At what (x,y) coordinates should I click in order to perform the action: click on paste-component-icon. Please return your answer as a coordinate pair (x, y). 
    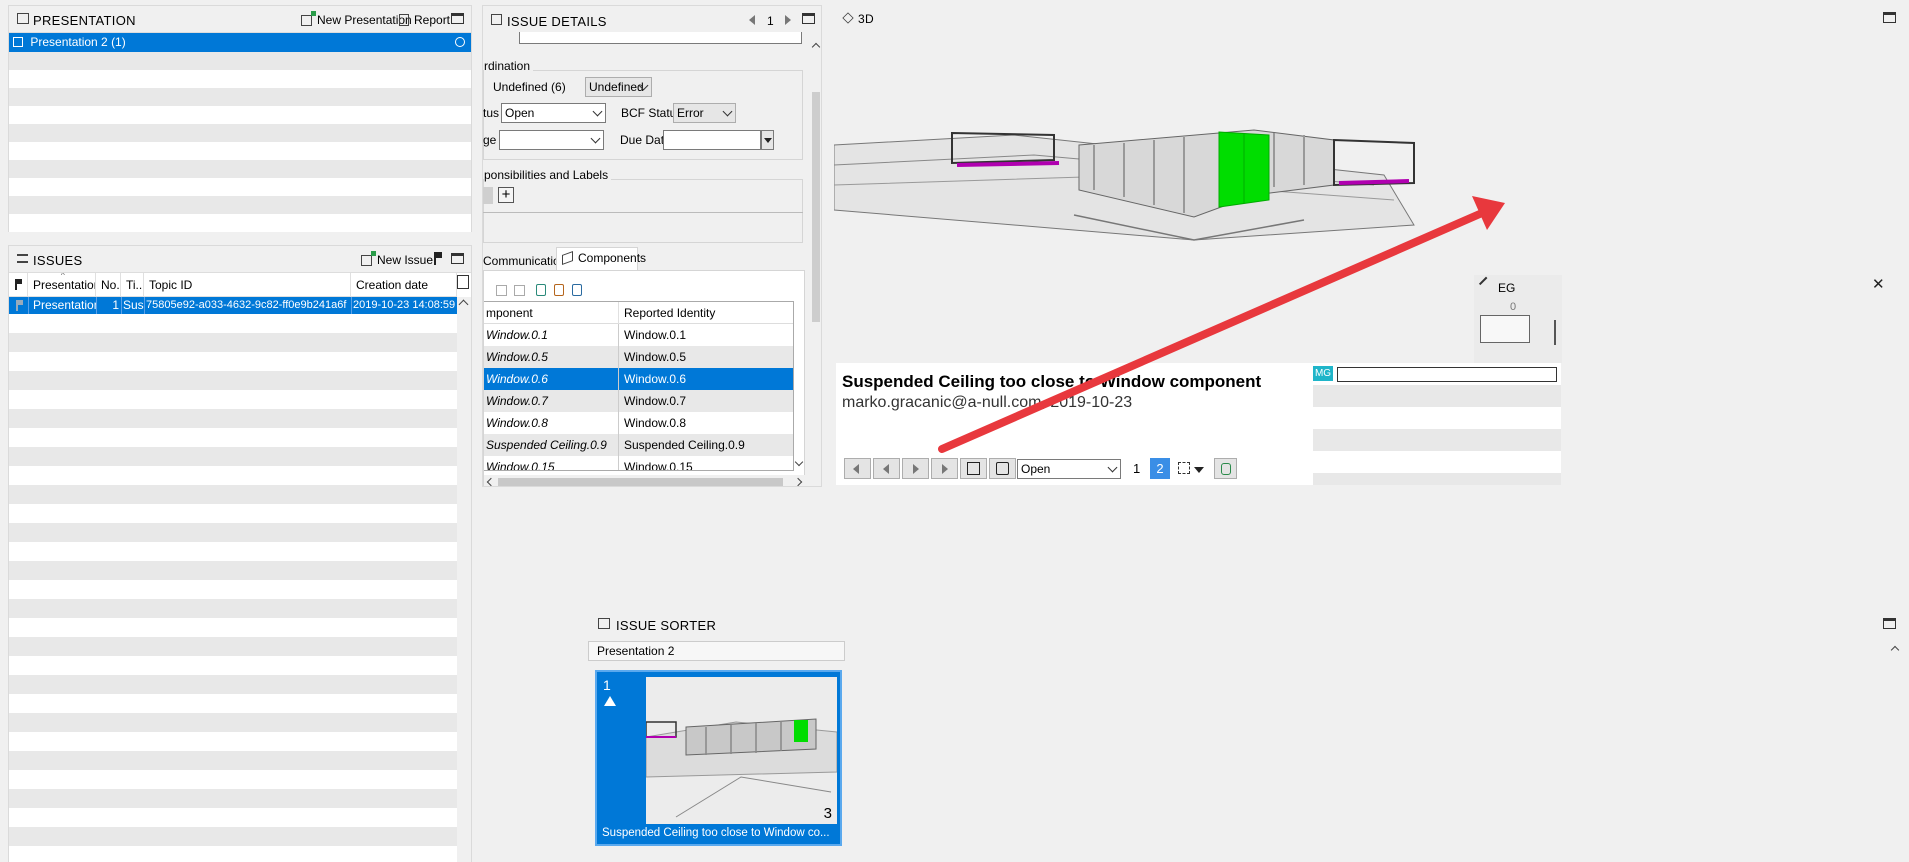
    Looking at the image, I should click on (559, 290).